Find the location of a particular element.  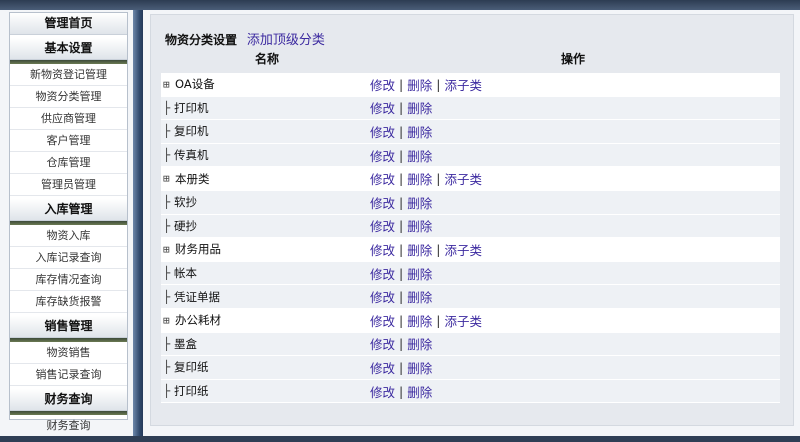

sidebar-item: 仓库管理 is located at coordinates (68, 163).